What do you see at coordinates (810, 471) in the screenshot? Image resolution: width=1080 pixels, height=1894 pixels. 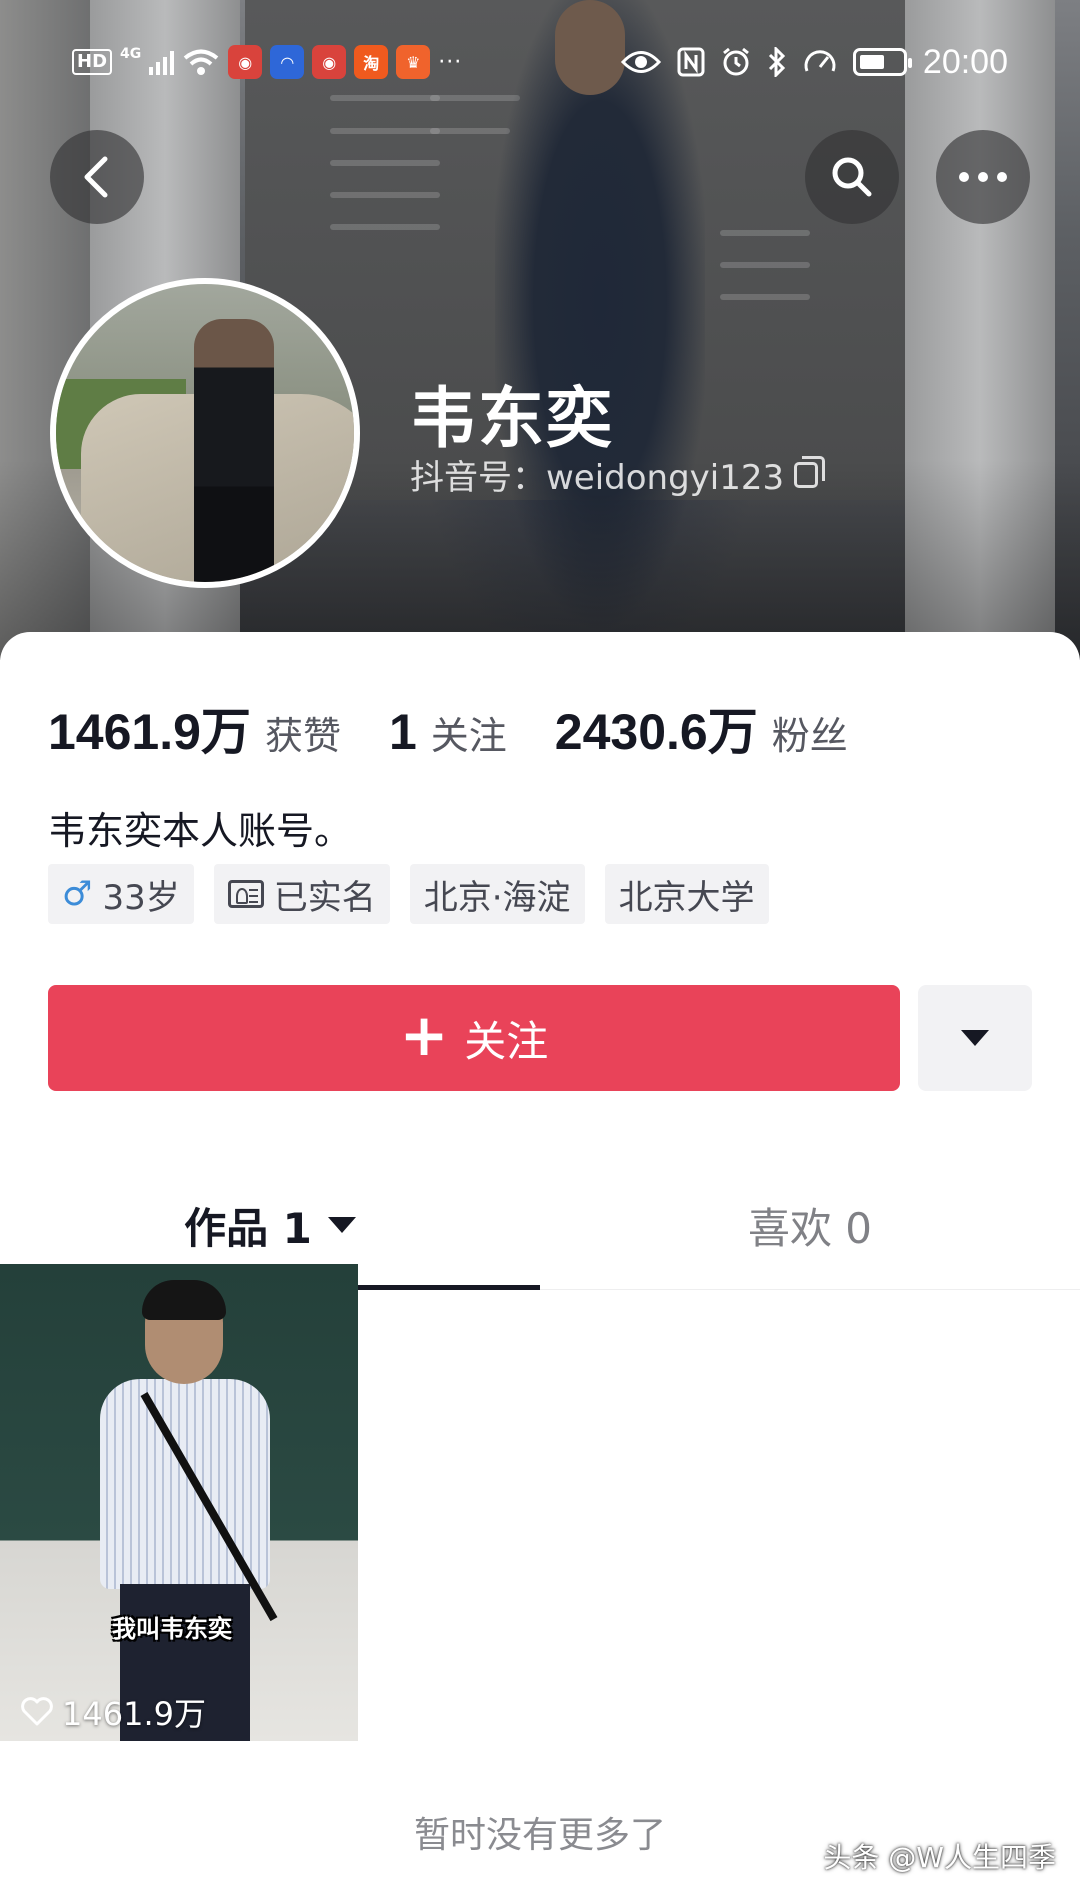 I see `copy-icon` at bounding box center [810, 471].